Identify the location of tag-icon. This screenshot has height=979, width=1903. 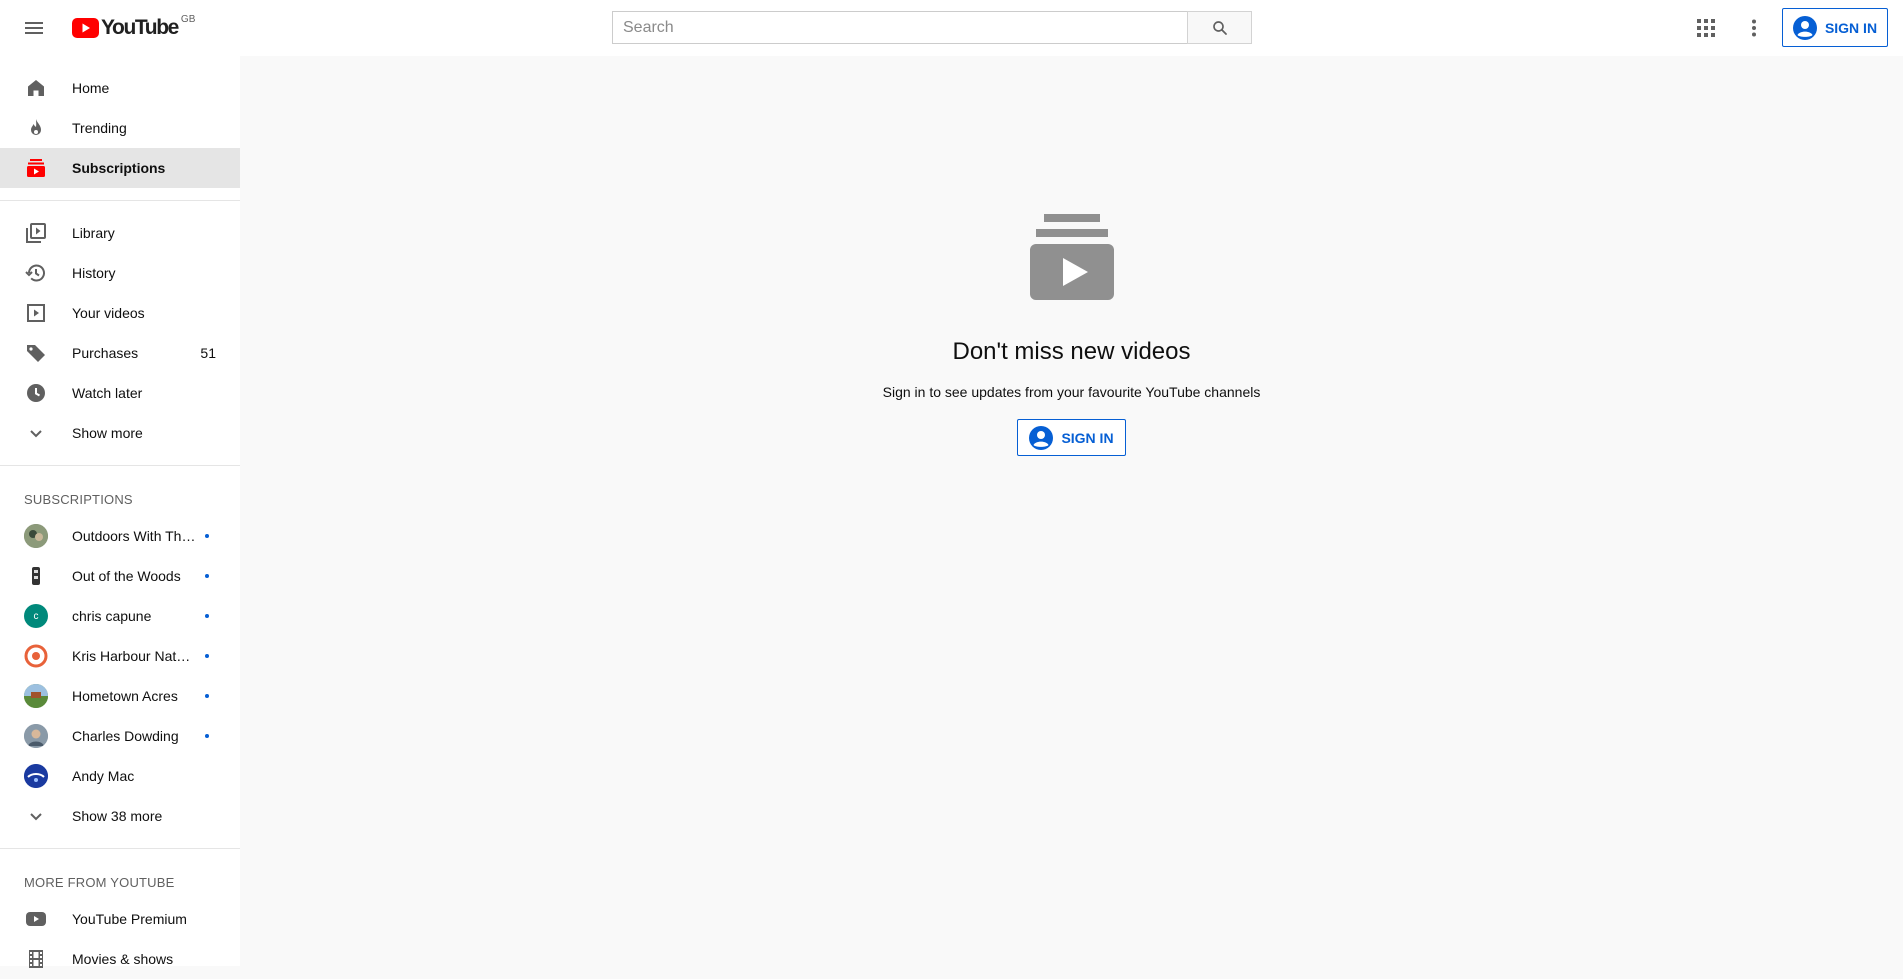
(36, 353).